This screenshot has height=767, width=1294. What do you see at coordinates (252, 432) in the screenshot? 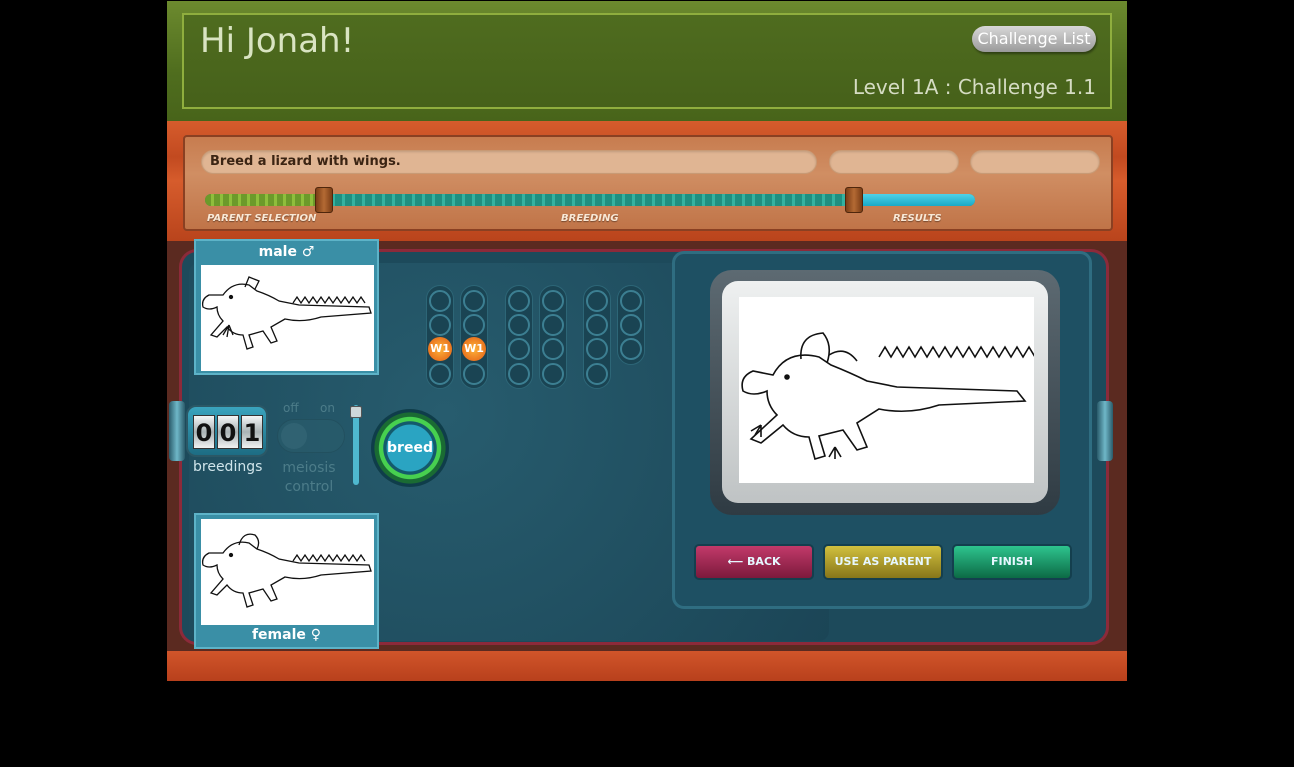
I see `counter-digit: 1` at bounding box center [252, 432].